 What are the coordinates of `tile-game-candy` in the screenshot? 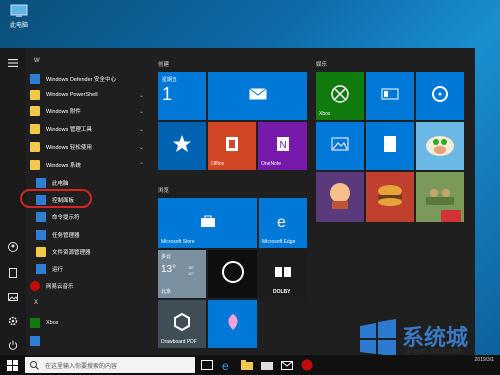 It's located at (340, 197).